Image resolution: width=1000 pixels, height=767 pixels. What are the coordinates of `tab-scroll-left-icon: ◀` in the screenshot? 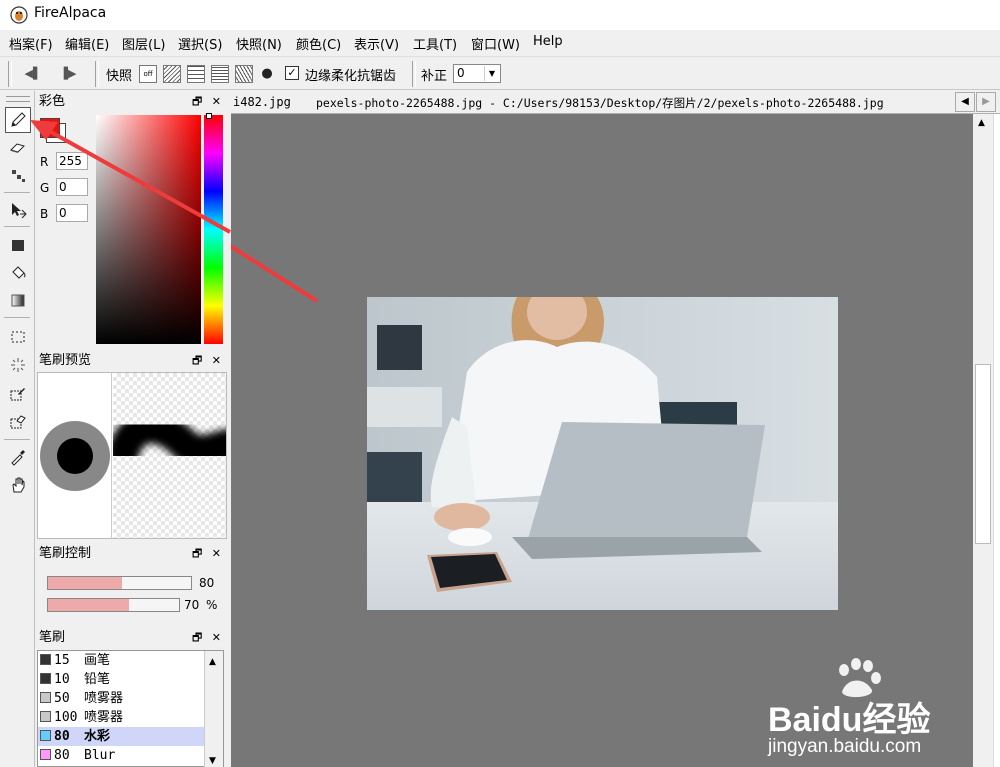 It's located at (965, 102).